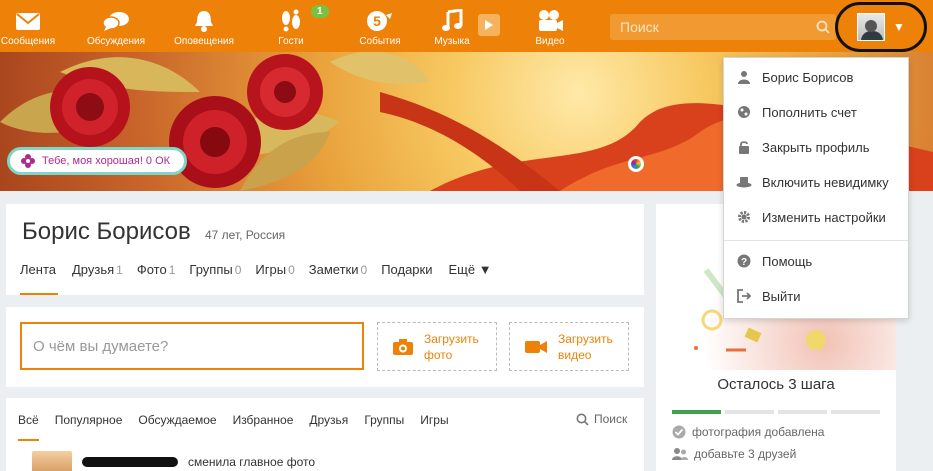 The width and height of the screenshot is (933, 471). I want to click on nav-label: Видео, so click(550, 41).